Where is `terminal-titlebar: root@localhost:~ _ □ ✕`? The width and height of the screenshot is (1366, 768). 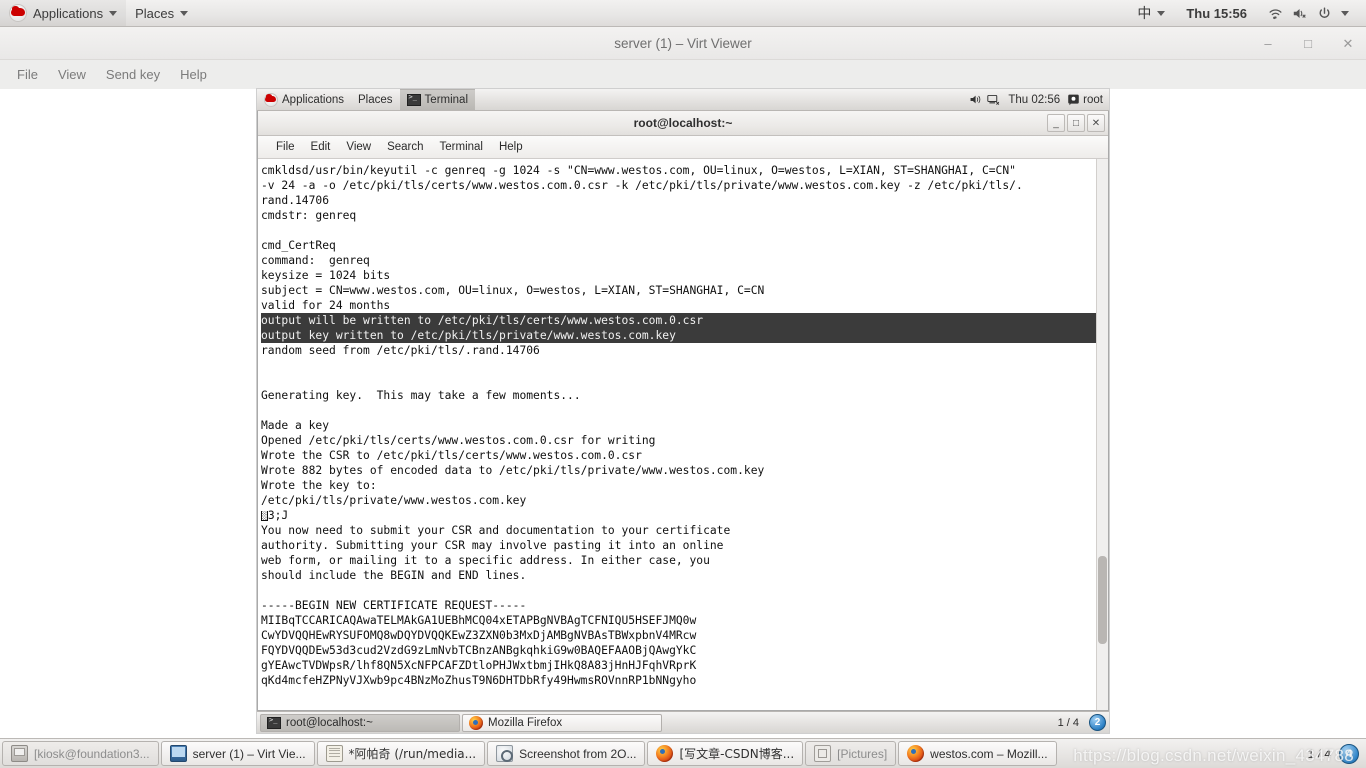
terminal-titlebar: root@localhost:~ _ □ ✕ is located at coordinates (683, 123).